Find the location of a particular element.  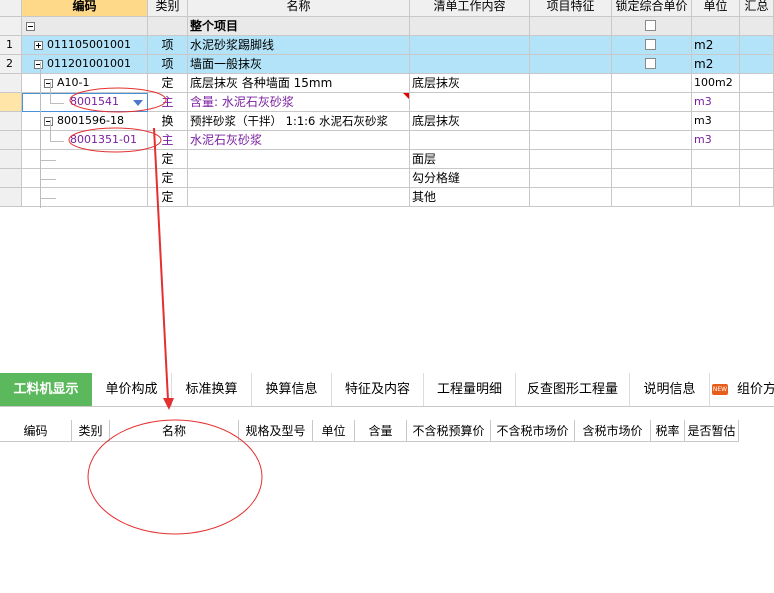

header-work-content: 清单工作内容 is located at coordinates (470, 8).